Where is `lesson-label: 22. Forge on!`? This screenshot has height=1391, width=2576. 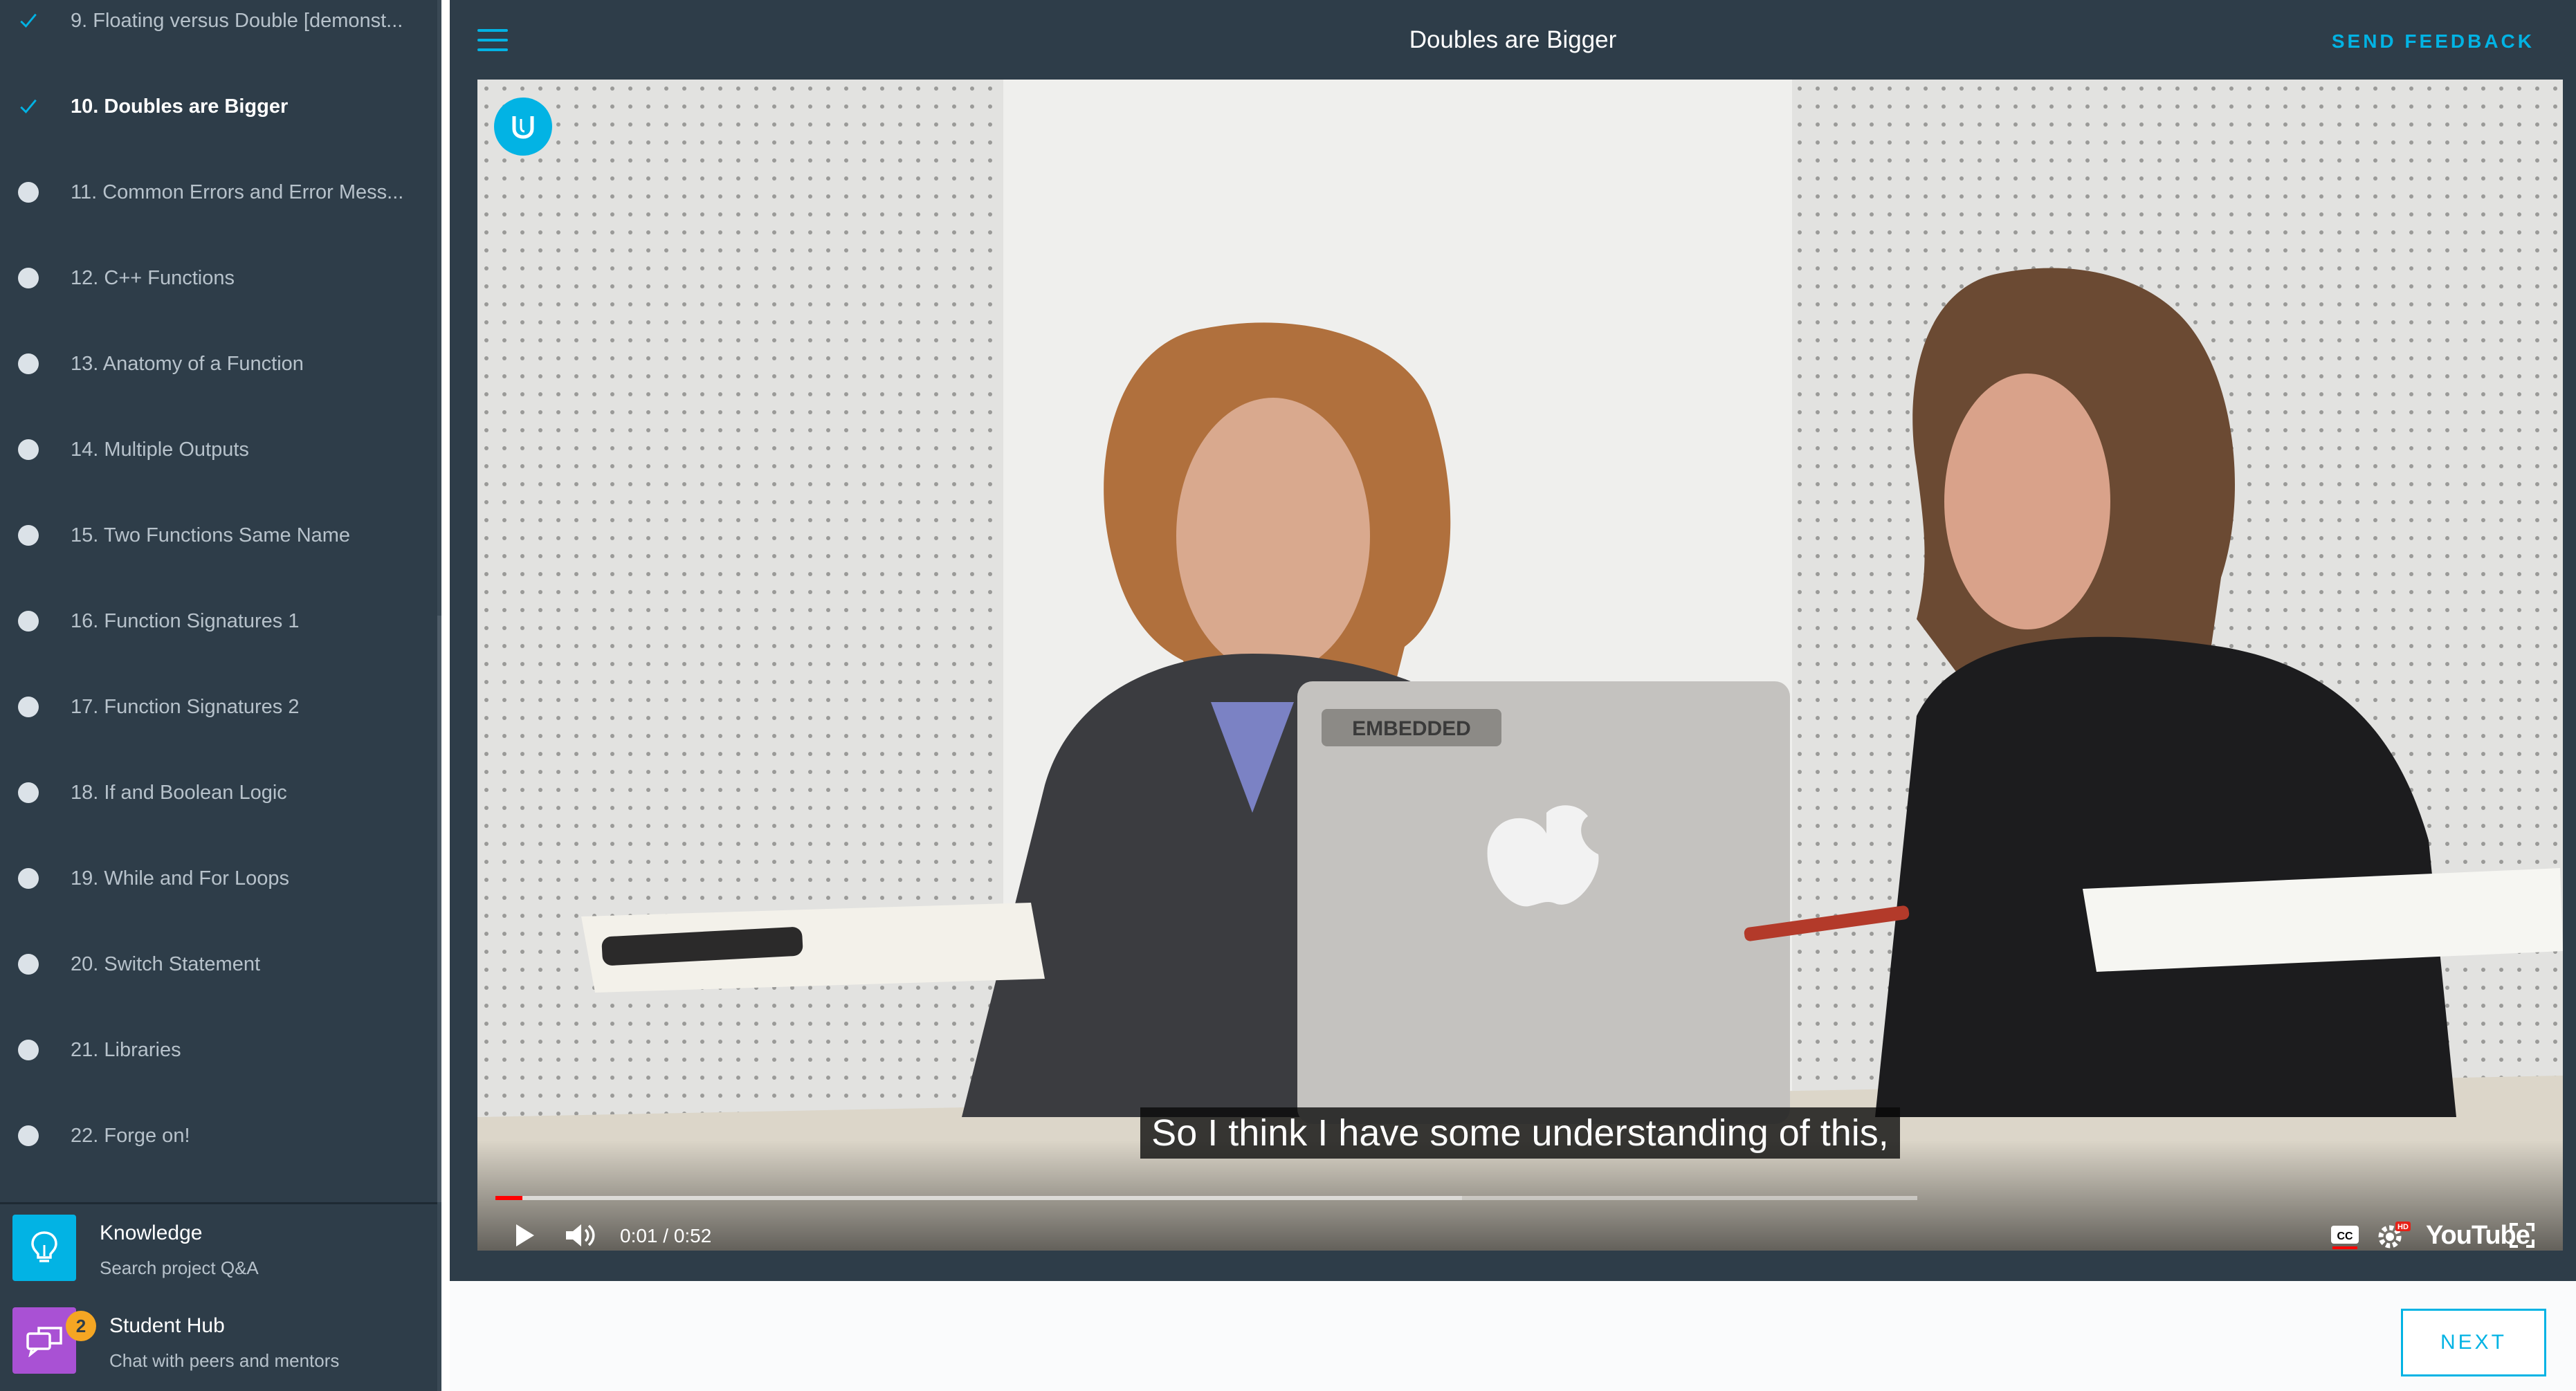
lesson-label: 22. Forge on! is located at coordinates (131, 1135).